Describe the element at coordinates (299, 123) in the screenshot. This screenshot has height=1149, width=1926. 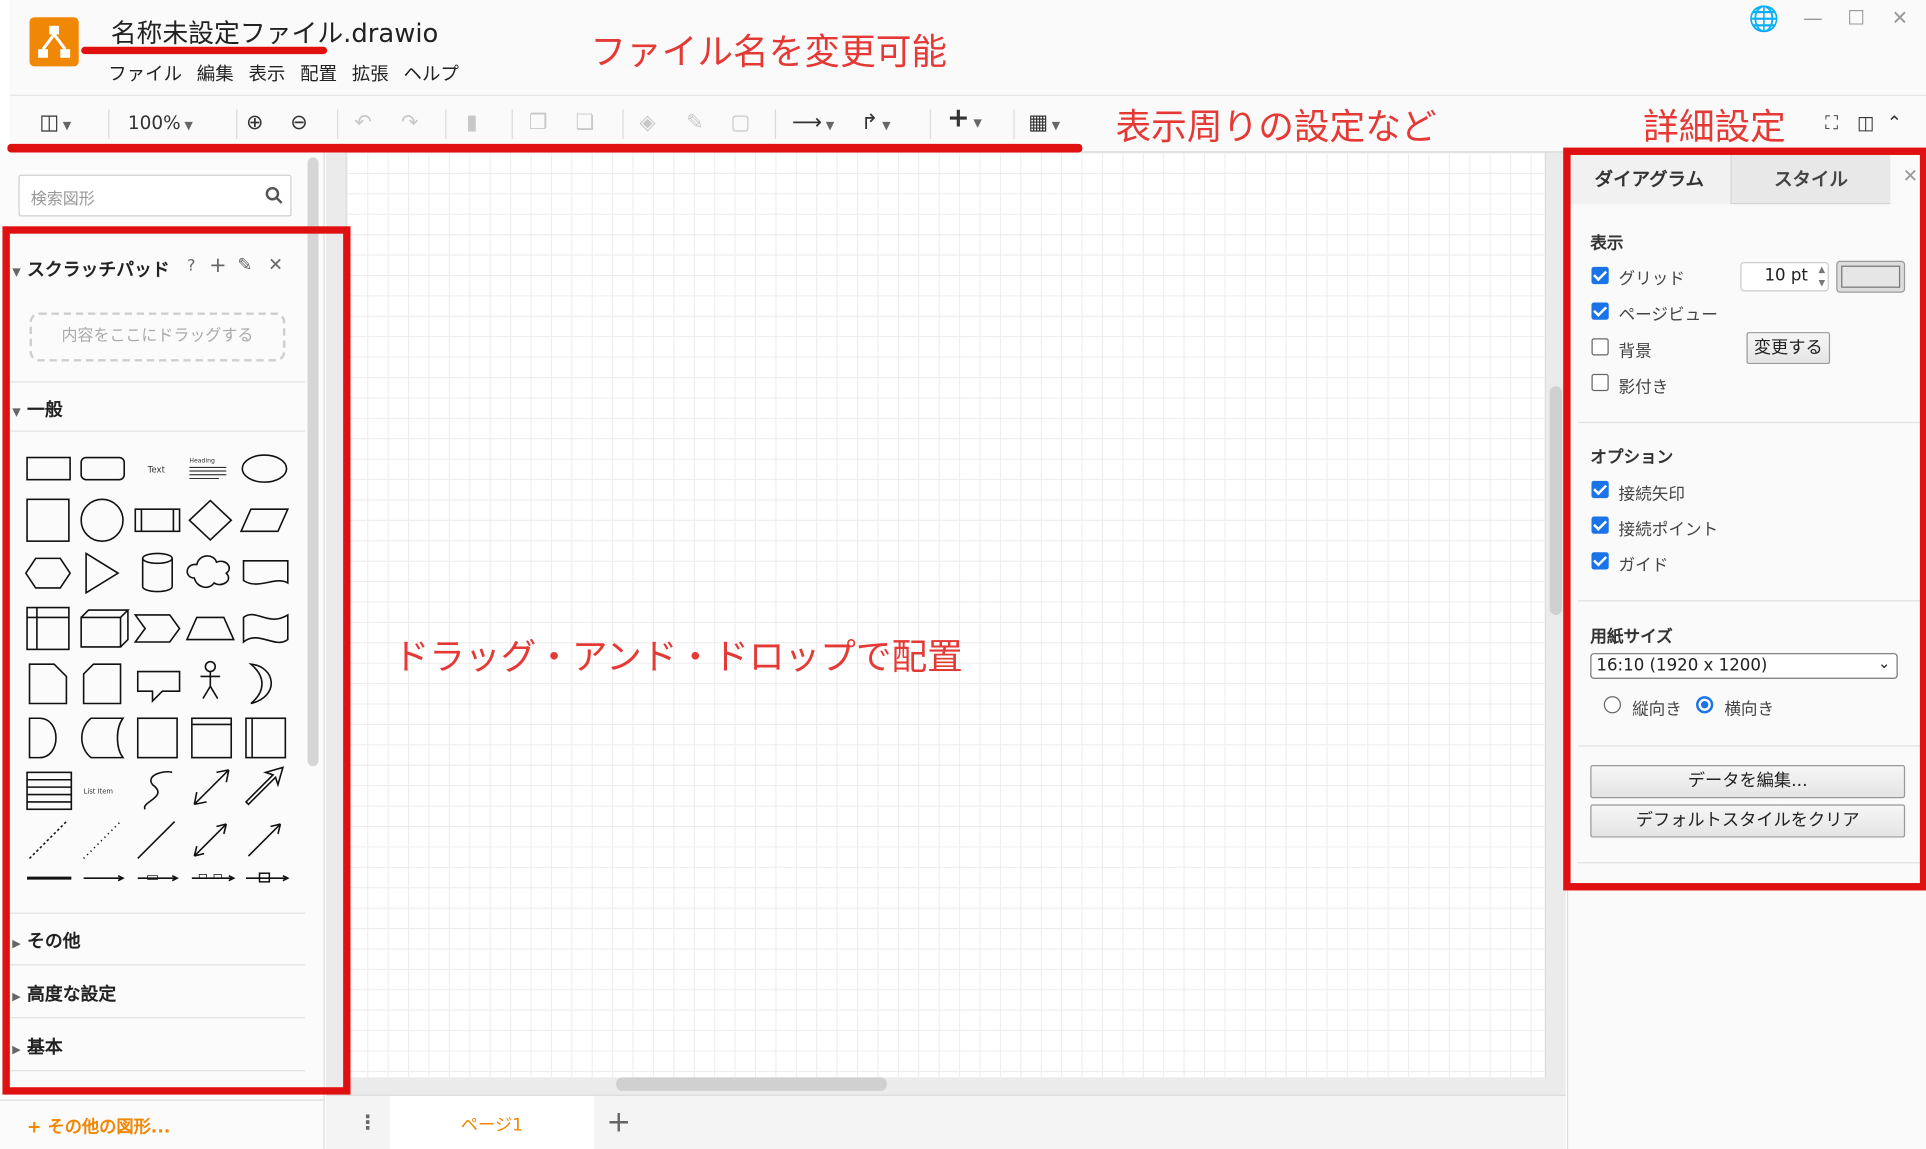
I see `zoom-out-icon: ⊖` at that location.